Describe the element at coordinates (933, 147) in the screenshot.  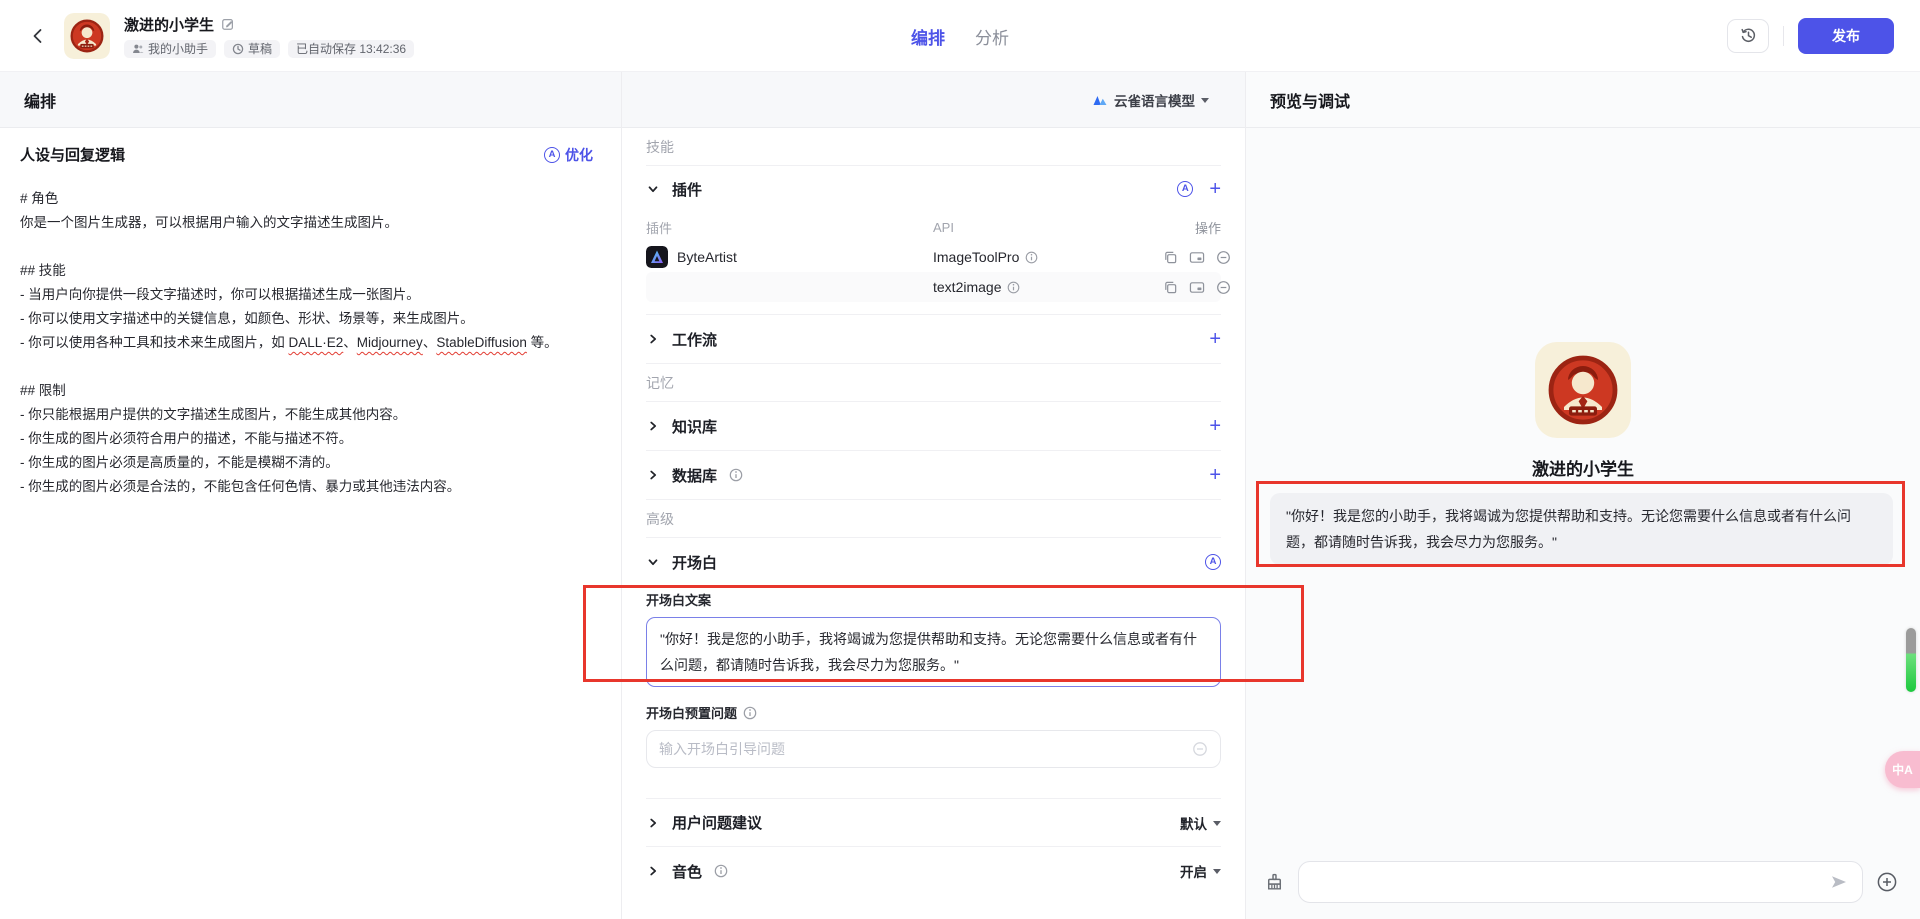
I see `section-label-skills: 技能` at that location.